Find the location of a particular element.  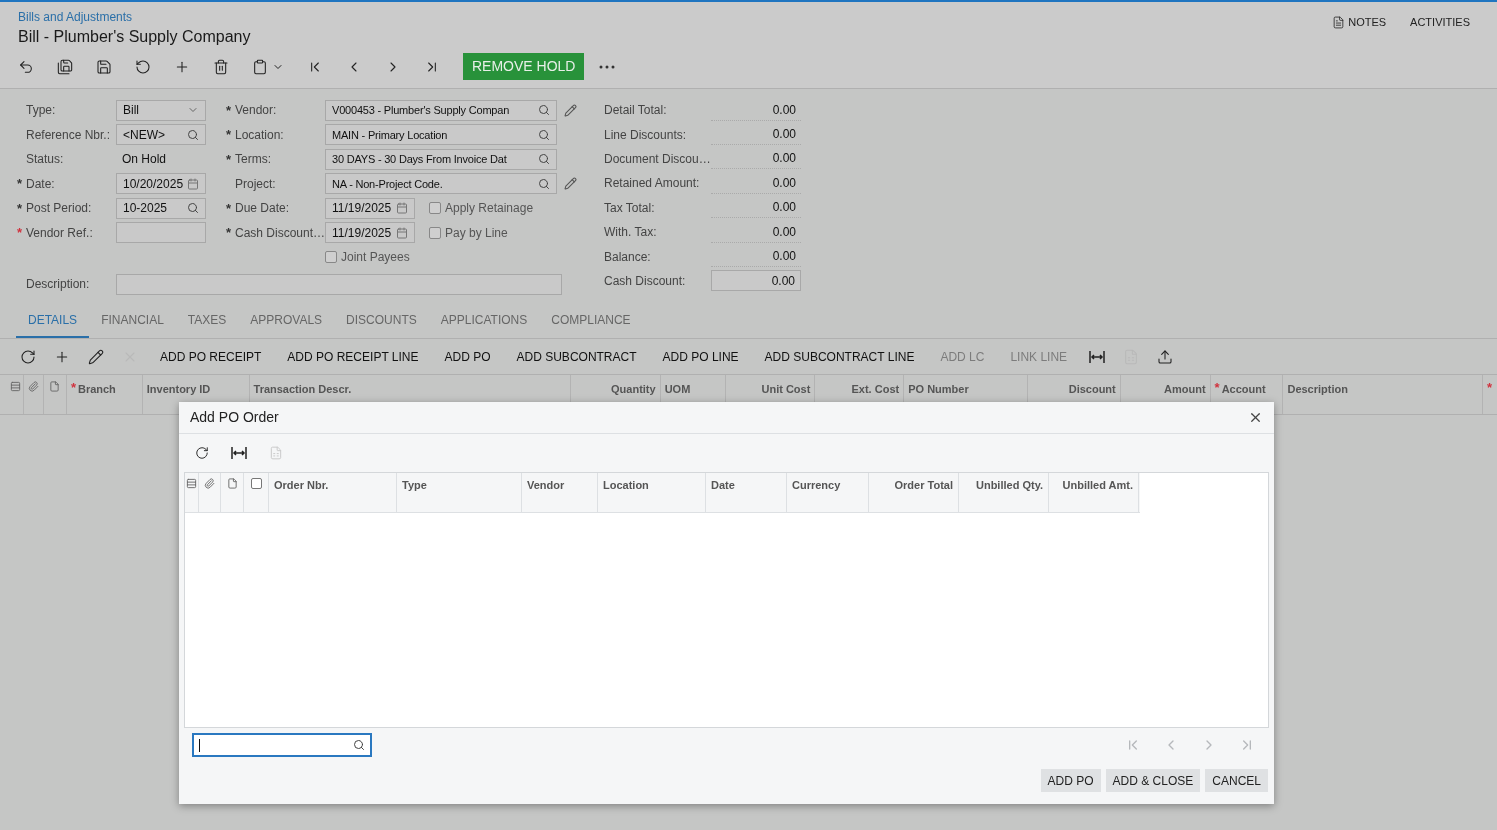

type-select: Bill is located at coordinates (161, 110).